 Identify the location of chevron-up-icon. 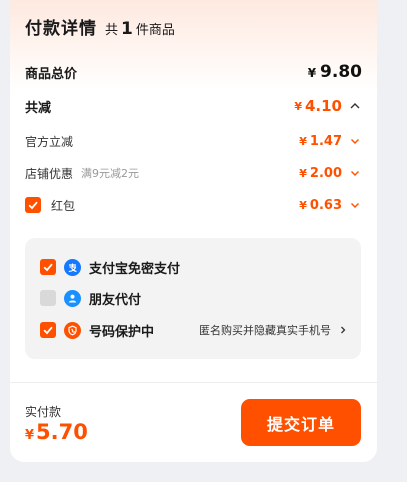
(355, 106).